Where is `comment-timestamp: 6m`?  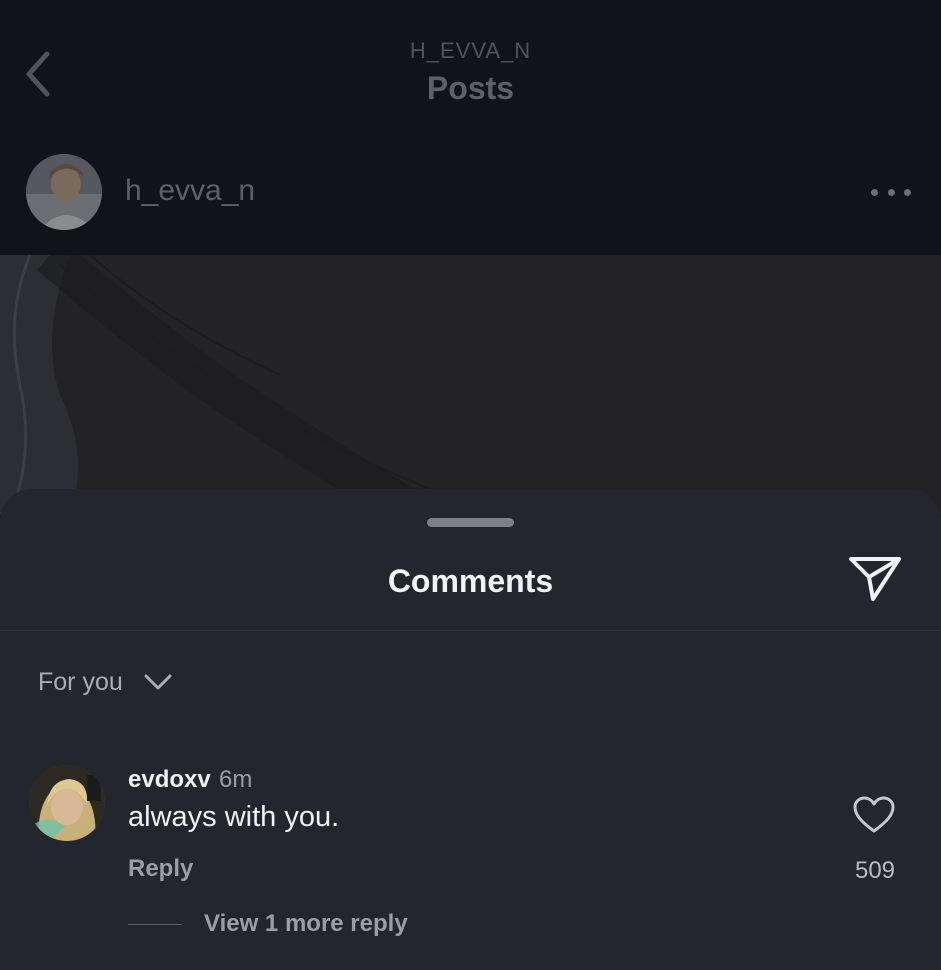
comment-timestamp: 6m is located at coordinates (236, 779).